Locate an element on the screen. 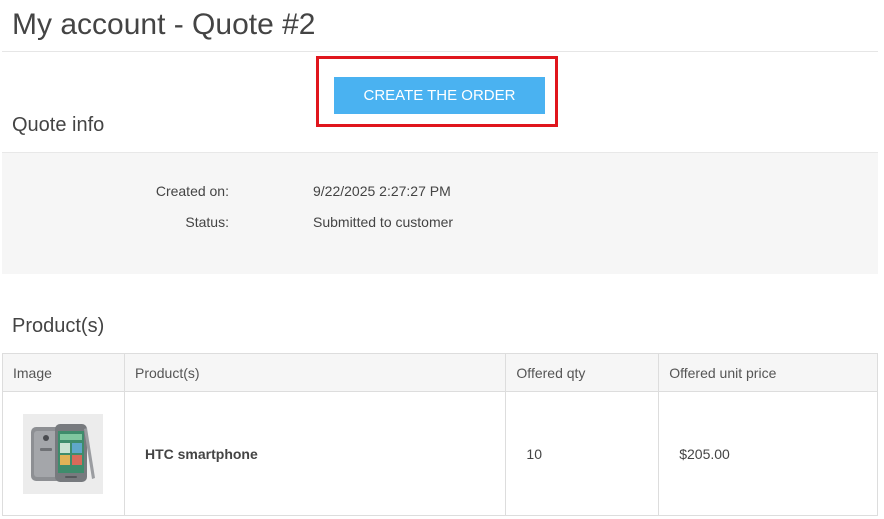 Image resolution: width=884 pixels, height=519 pixels. created-on-value: 9/22/2025 2:27:27 PM is located at coordinates (382, 191).